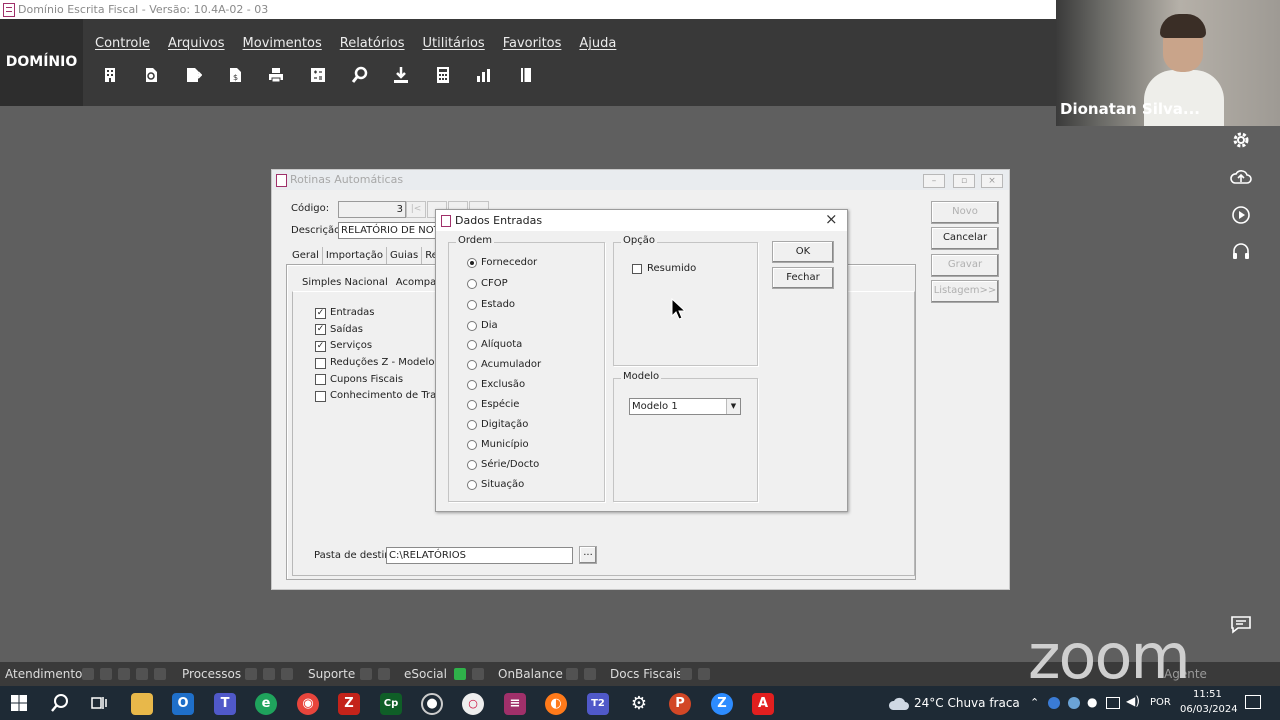  What do you see at coordinates (1034, 702) in the screenshot?
I see `chevron-up-icon: ⌃` at bounding box center [1034, 702].